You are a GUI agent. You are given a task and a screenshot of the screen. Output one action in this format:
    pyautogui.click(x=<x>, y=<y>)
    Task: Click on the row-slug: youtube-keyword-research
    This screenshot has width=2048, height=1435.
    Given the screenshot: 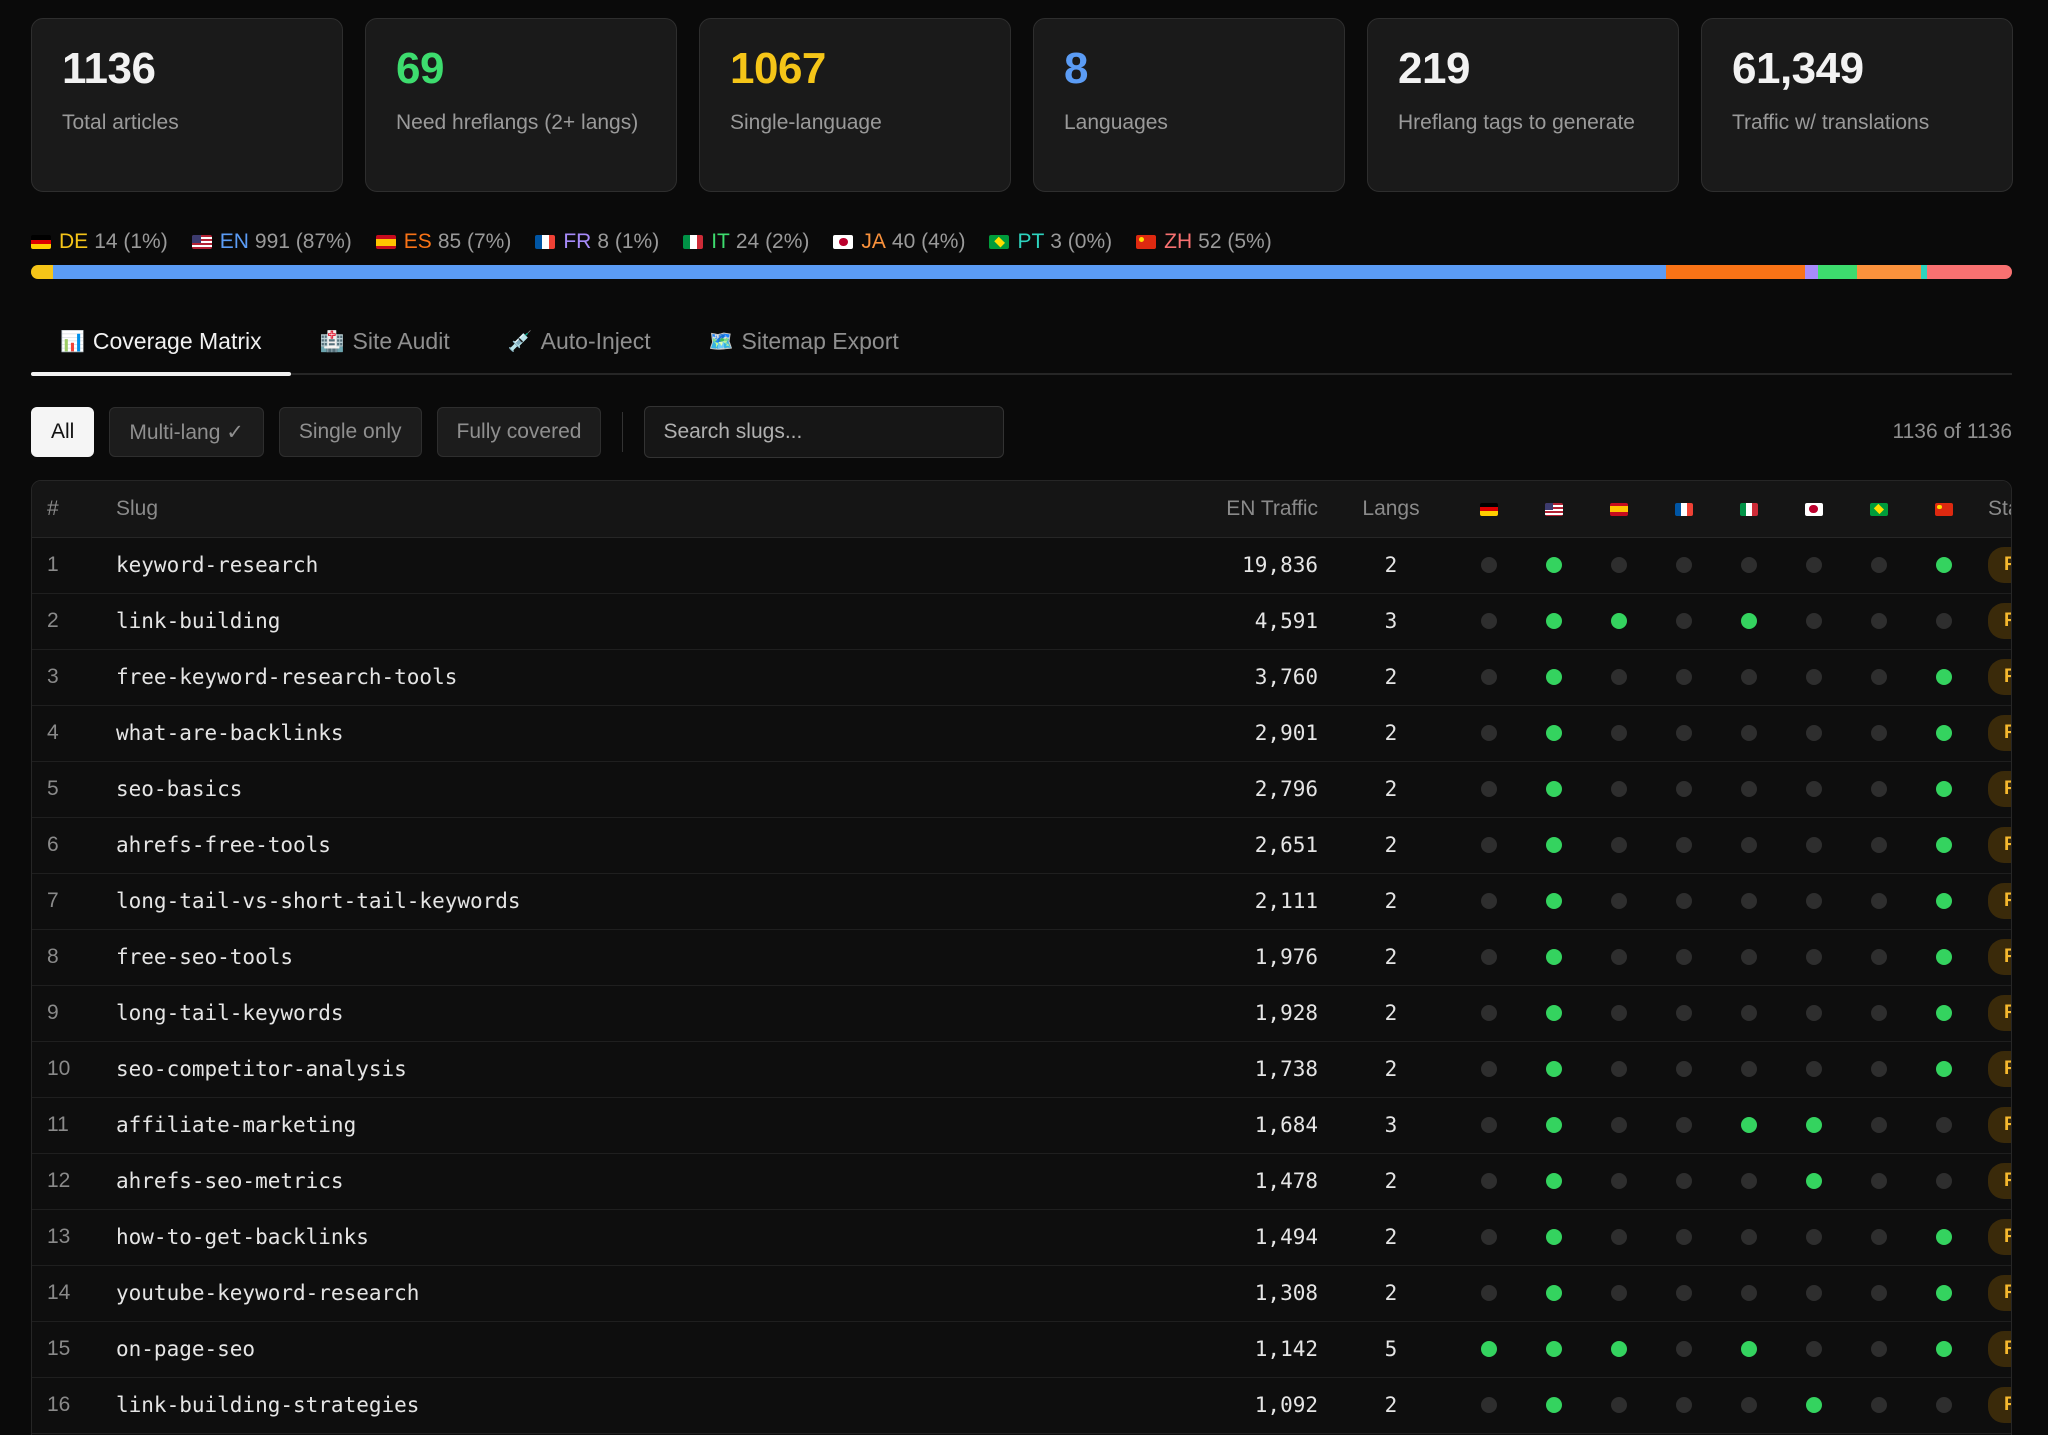 What is the action you would take?
    pyautogui.click(x=616, y=1293)
    